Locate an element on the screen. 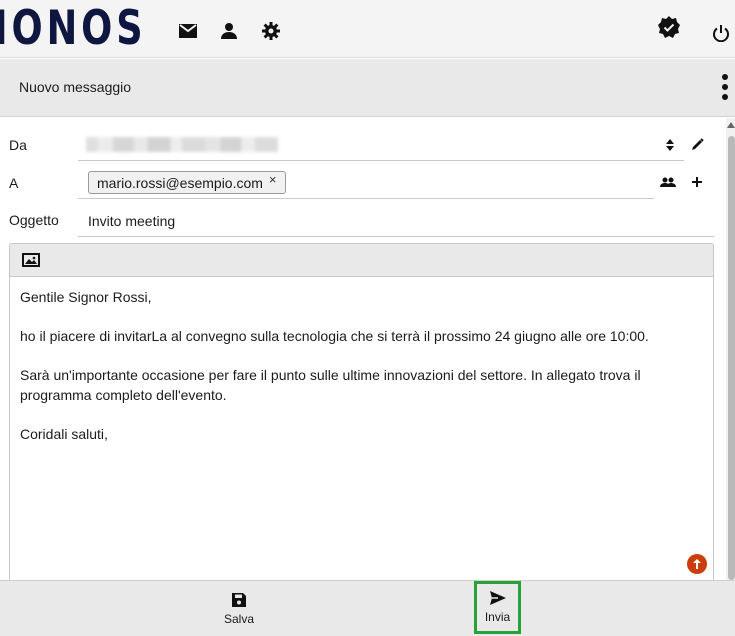 The width and height of the screenshot is (735, 636). address-book-icon is located at coordinates (668, 182).